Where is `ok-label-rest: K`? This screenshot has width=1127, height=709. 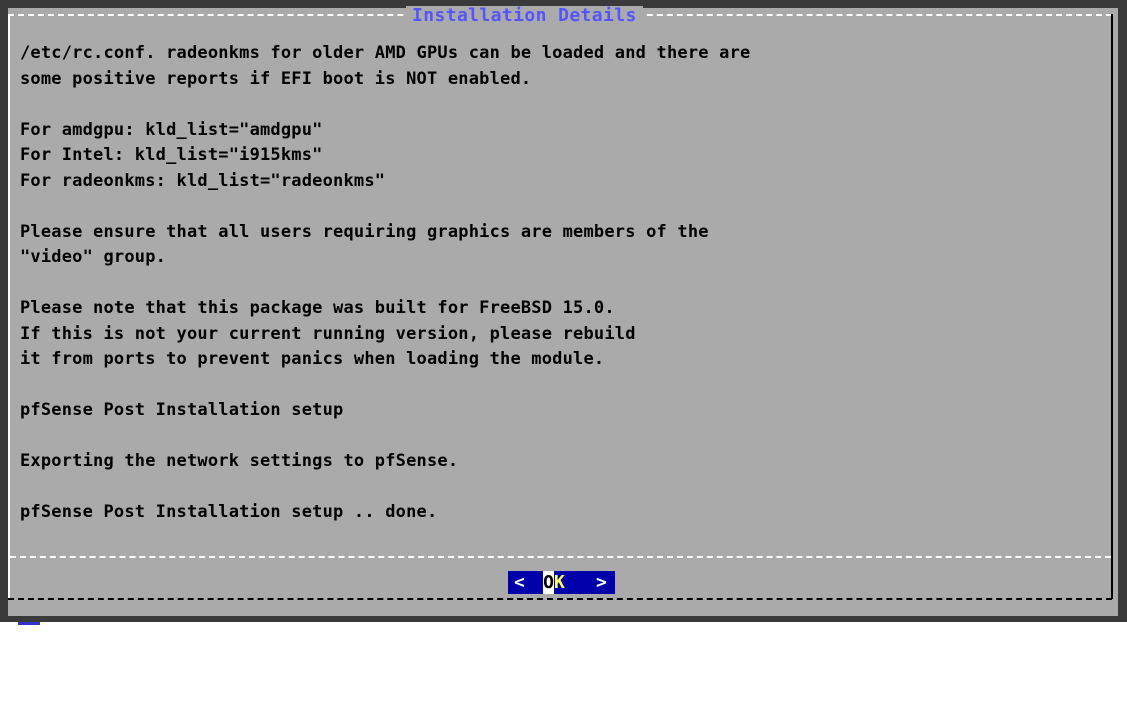 ok-label-rest: K is located at coordinates (559, 582).